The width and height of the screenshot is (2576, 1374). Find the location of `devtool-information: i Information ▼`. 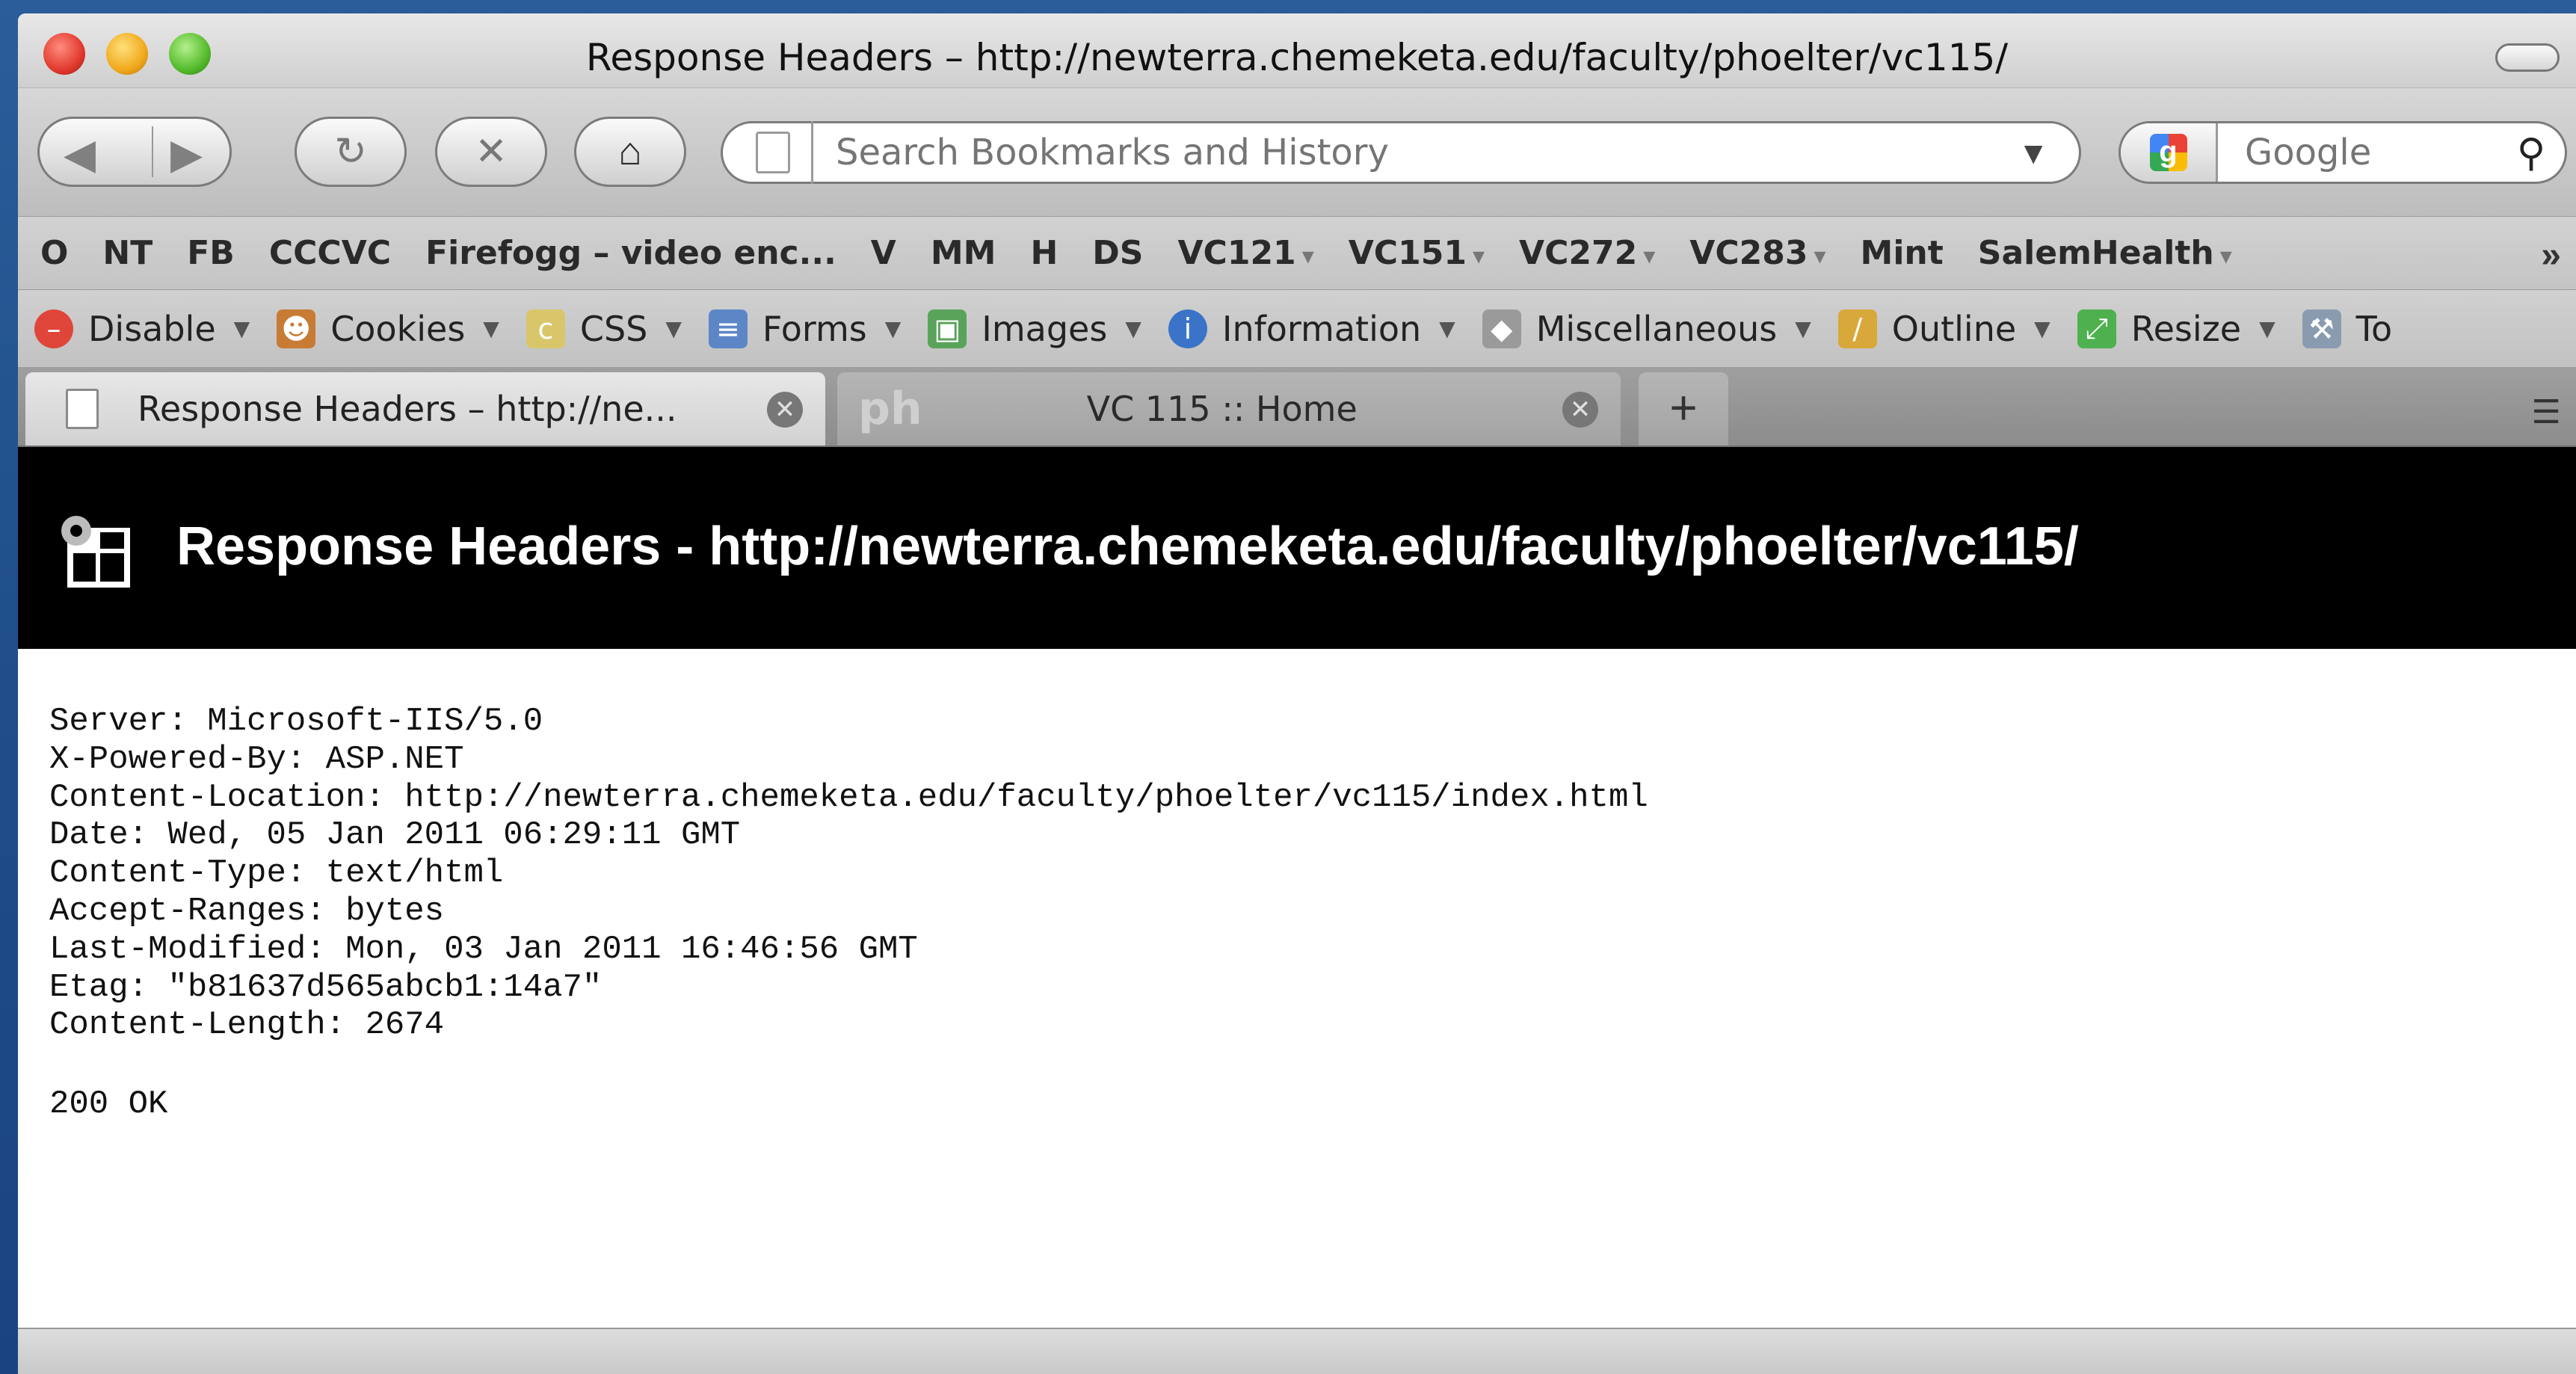

devtool-information: i Information ▼ is located at coordinates (1311, 329).